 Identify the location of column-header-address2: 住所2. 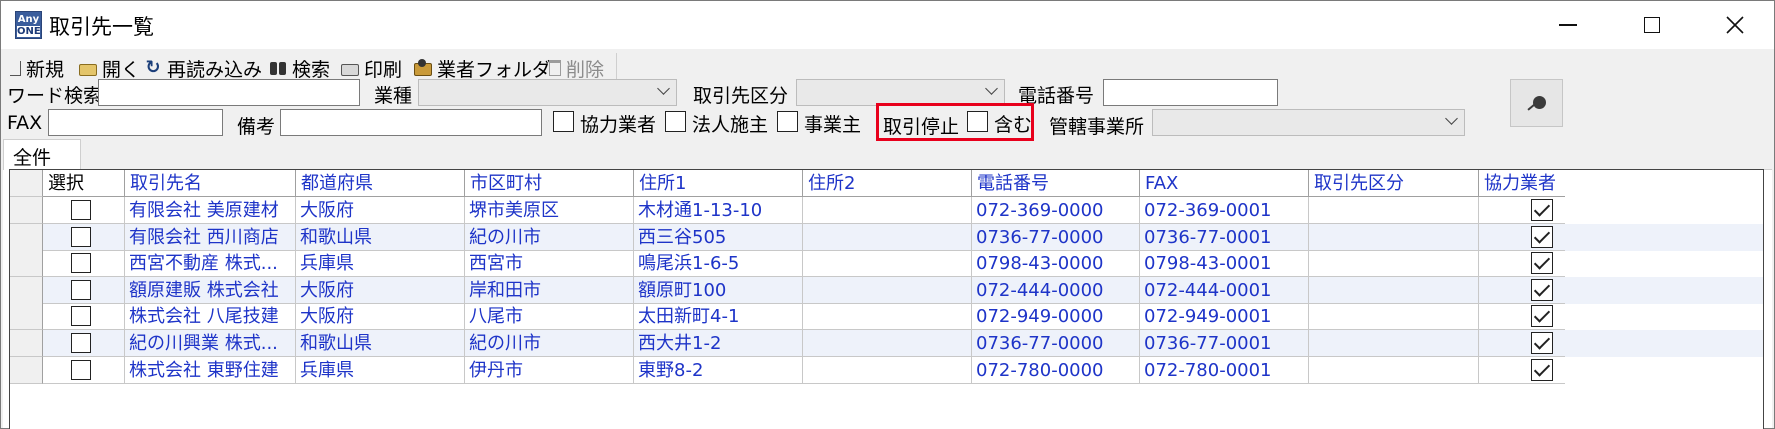
(887, 183).